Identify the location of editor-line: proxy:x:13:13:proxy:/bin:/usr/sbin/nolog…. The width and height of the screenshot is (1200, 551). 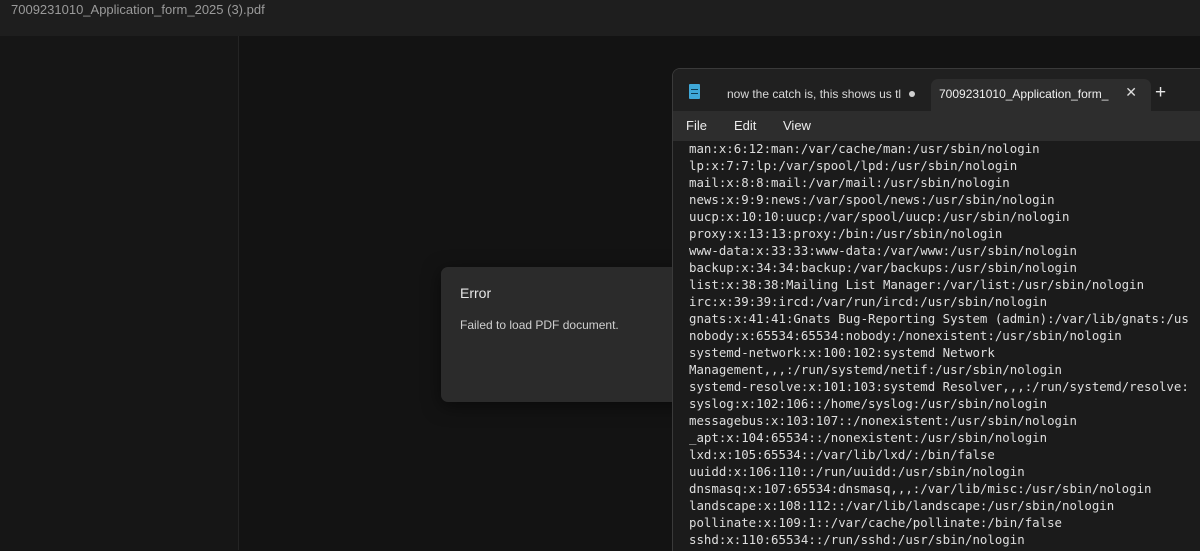
(846, 233).